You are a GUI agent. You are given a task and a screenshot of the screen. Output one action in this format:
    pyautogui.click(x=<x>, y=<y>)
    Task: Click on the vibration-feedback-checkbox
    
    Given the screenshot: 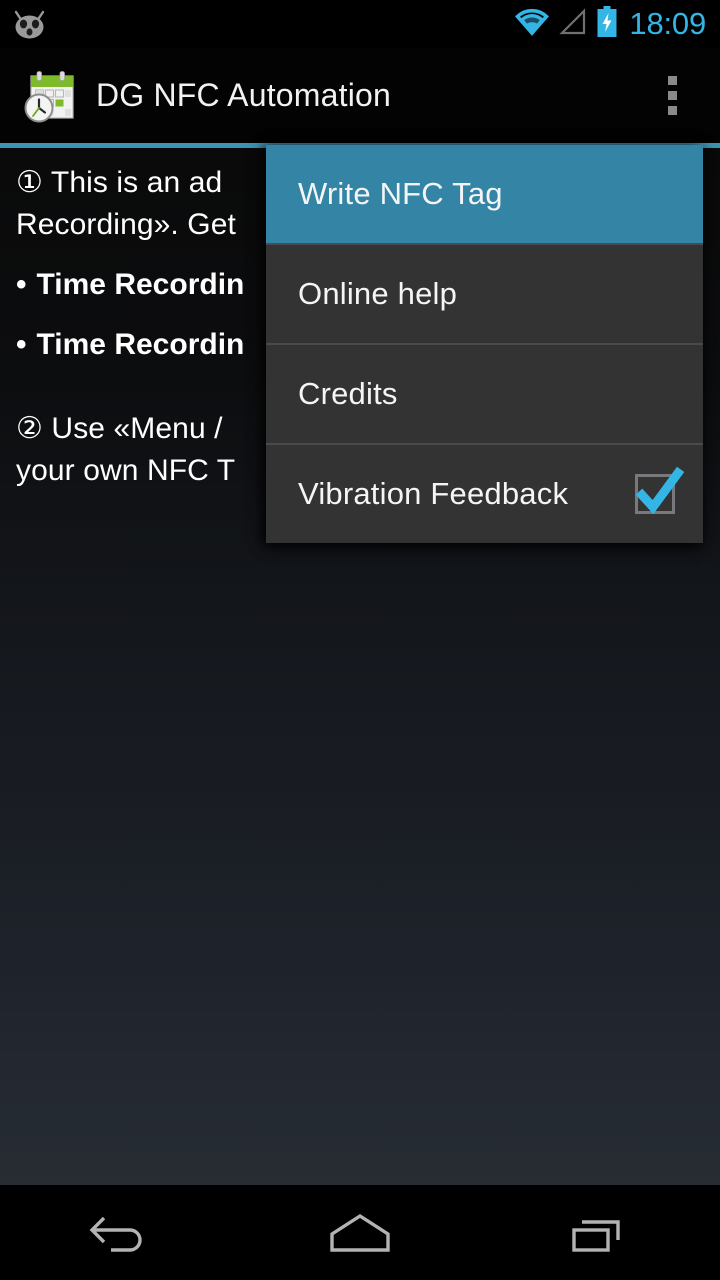 What is the action you would take?
    pyautogui.click(x=660, y=490)
    